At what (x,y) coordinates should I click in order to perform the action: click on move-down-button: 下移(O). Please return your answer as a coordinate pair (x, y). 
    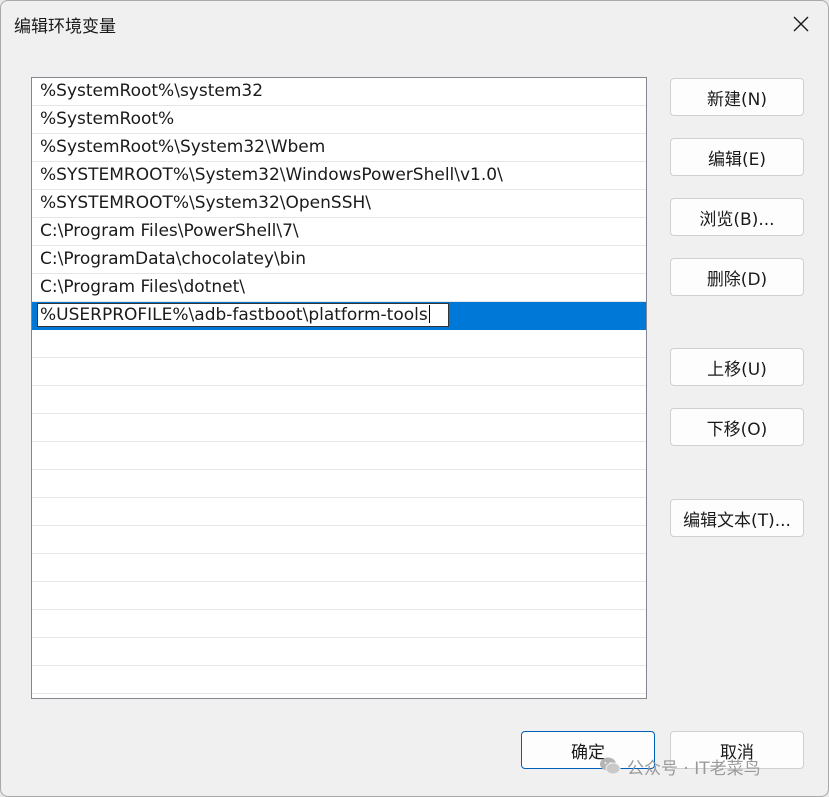
    Looking at the image, I should click on (737, 427).